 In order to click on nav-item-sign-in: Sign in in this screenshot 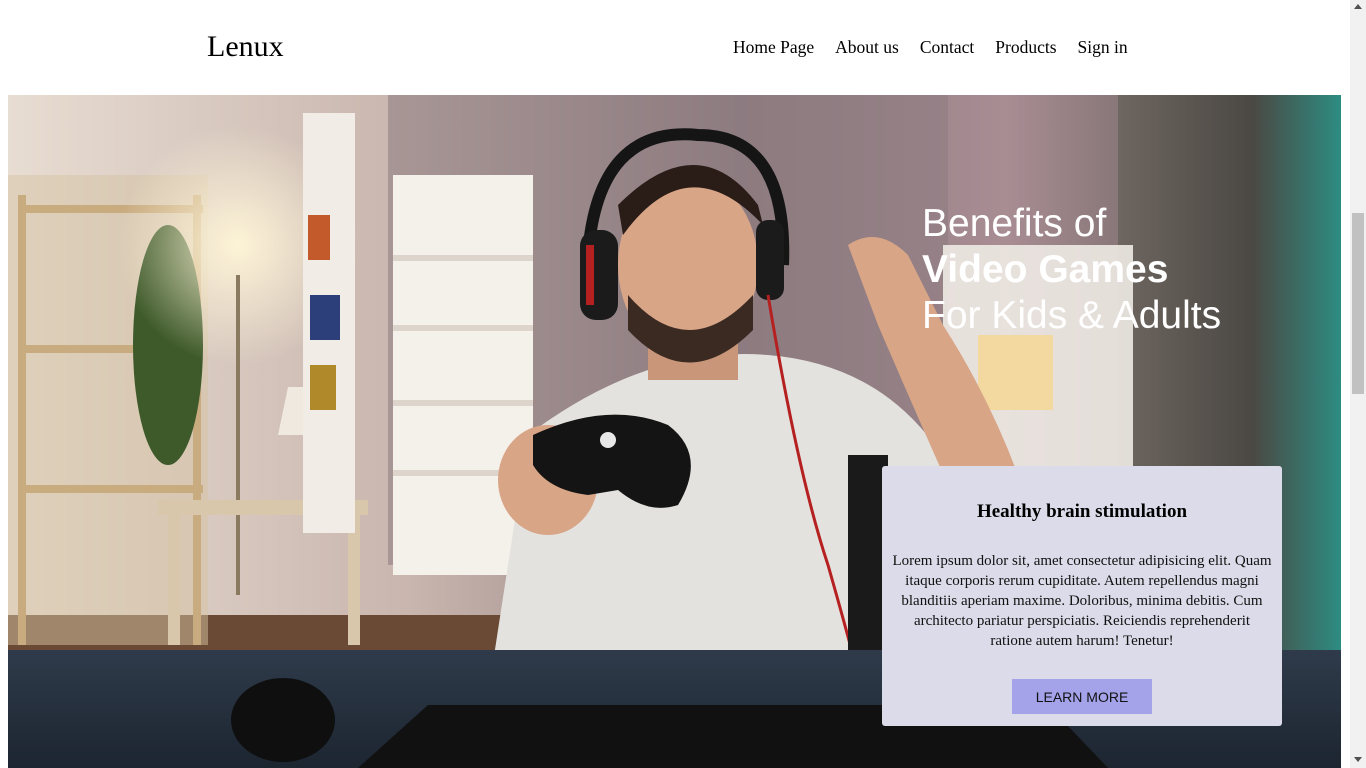, I will do `click(1103, 47)`.